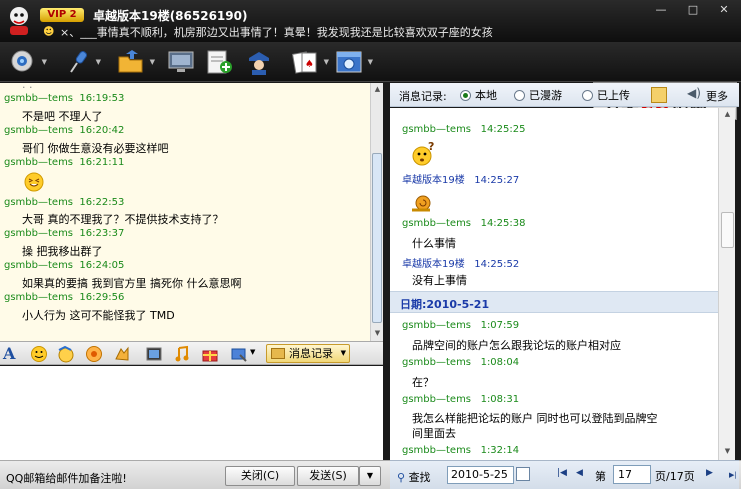  What do you see at coordinates (154, 354) in the screenshot?
I see `image-icon` at bounding box center [154, 354].